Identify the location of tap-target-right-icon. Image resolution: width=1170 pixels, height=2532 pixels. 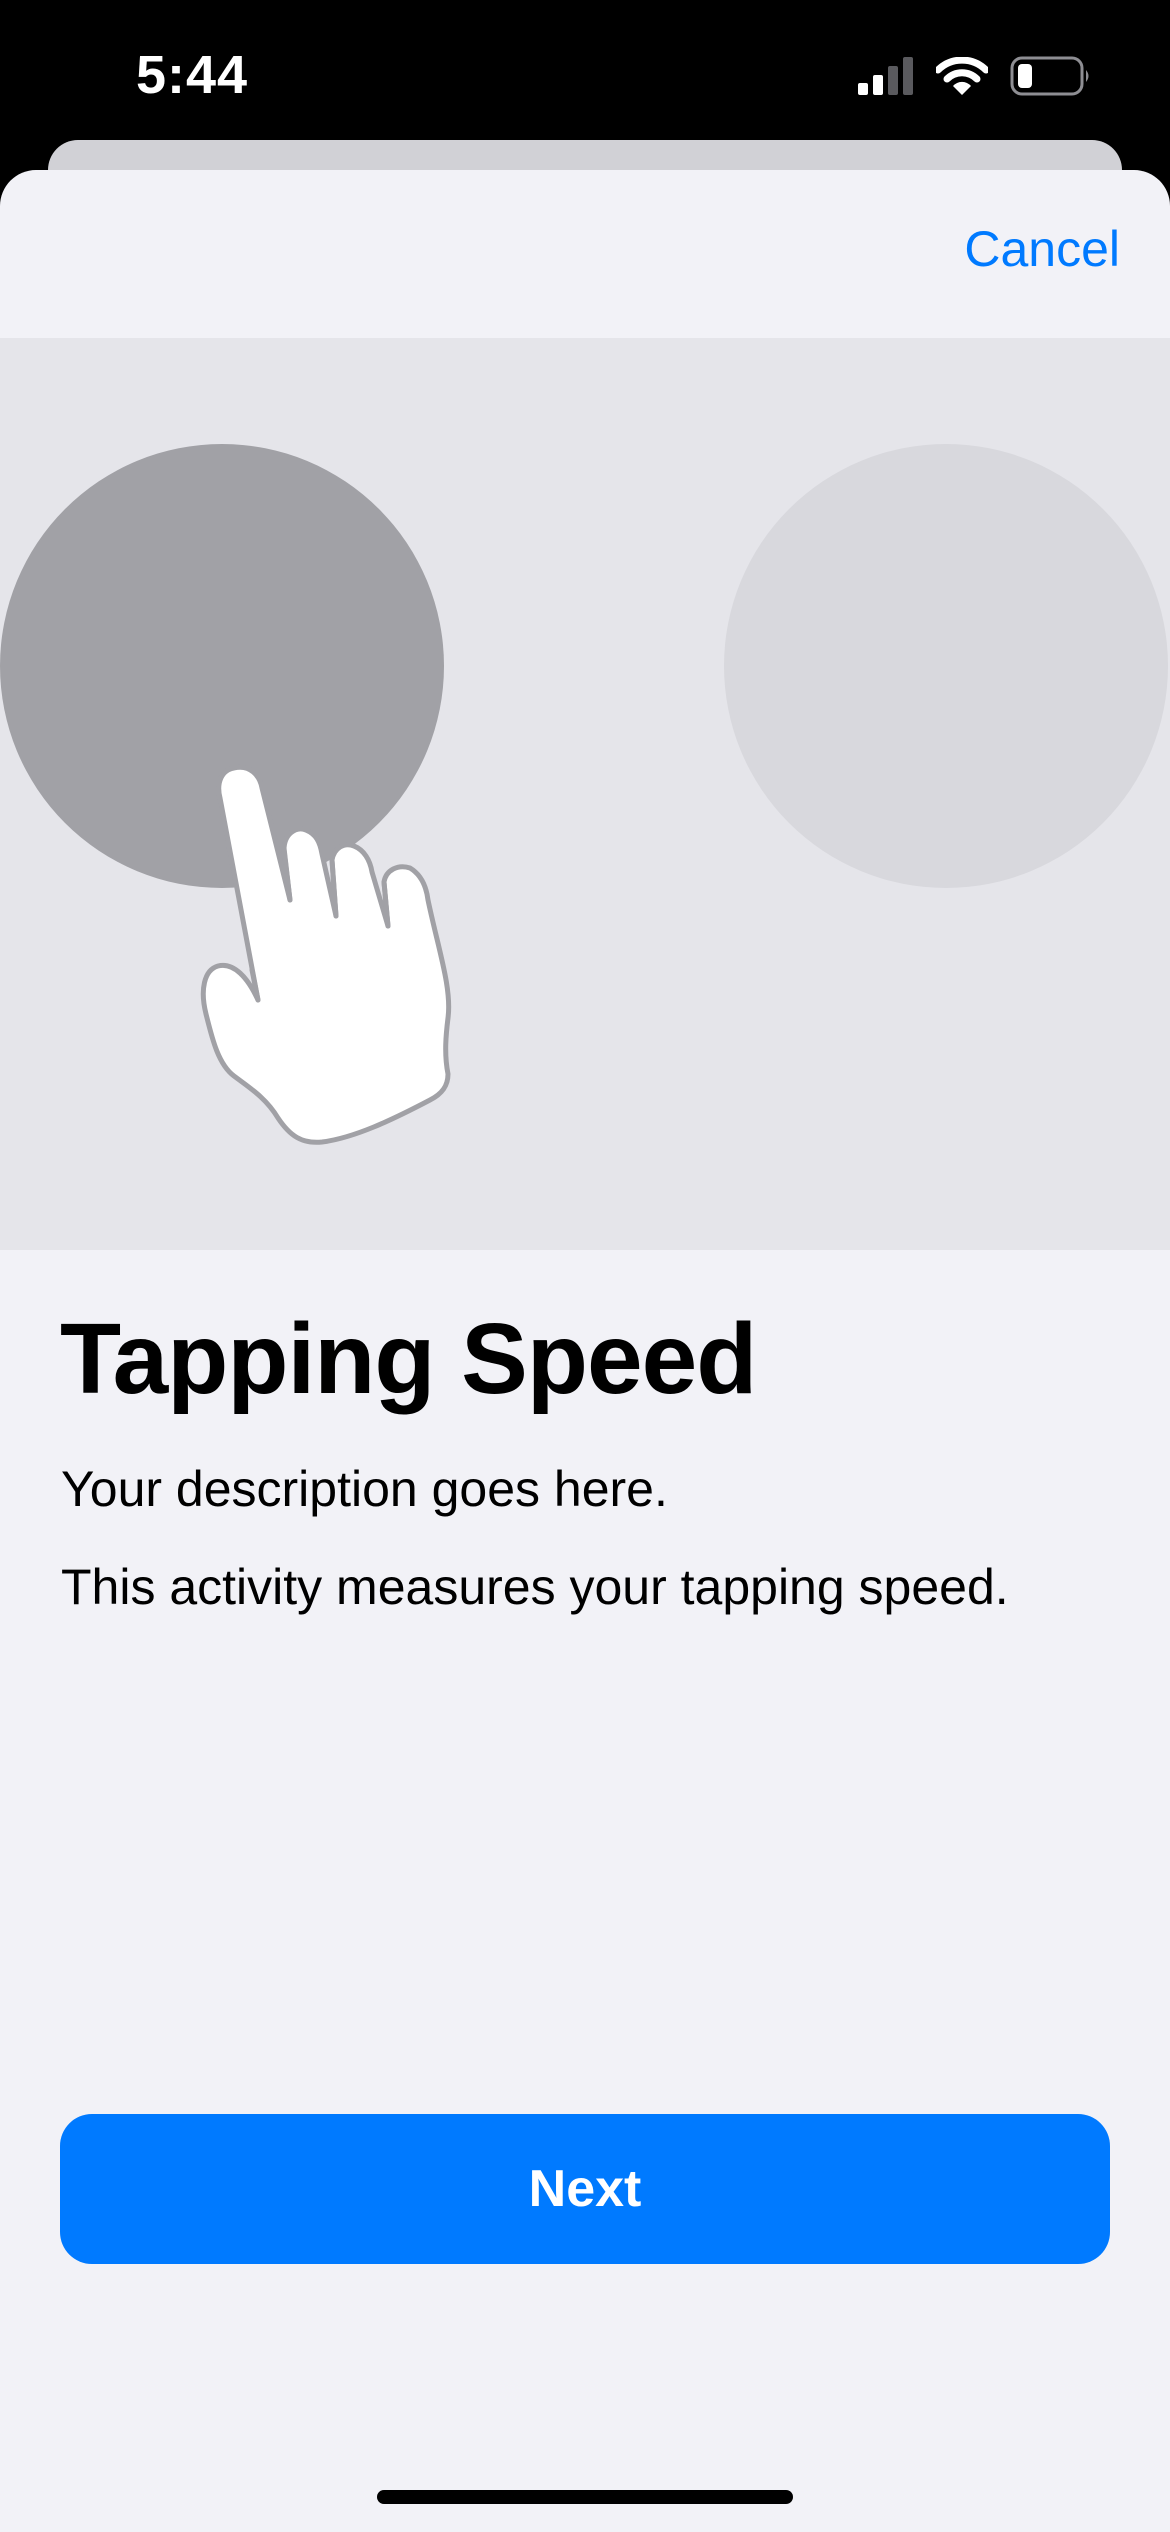
(946, 666).